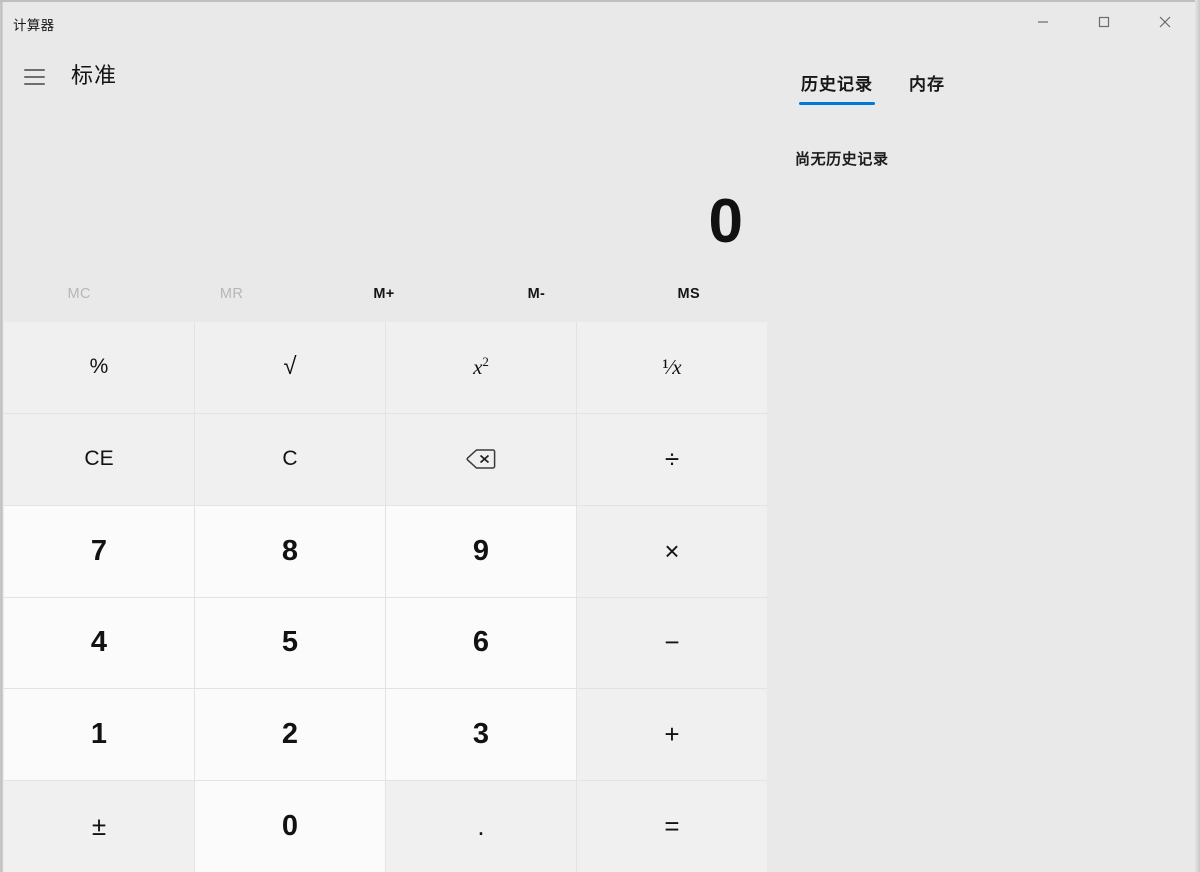 The width and height of the screenshot is (1200, 872). I want to click on memory-store-button: MS, so click(689, 294).